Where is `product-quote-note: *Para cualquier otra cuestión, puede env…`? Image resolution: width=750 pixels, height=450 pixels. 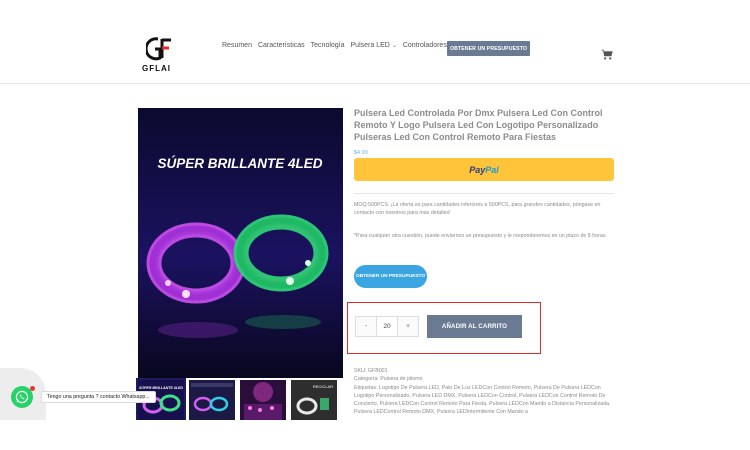
product-quote-note: *Para cualquier otra cuestión, puede env… is located at coordinates (480, 236).